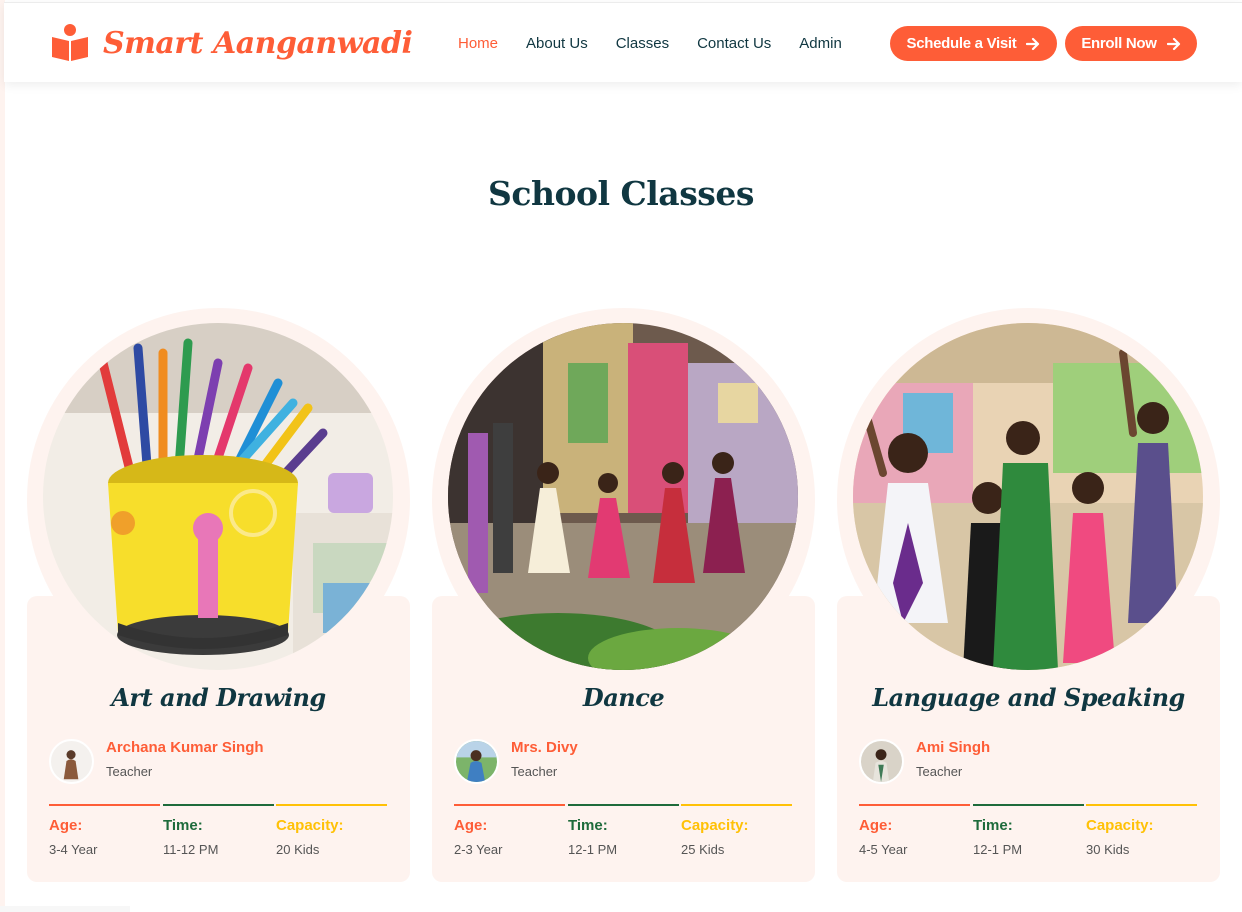 The height and width of the screenshot is (912, 1242). What do you see at coordinates (1119, 43) in the screenshot?
I see `enroll-now-label: Enroll Now` at bounding box center [1119, 43].